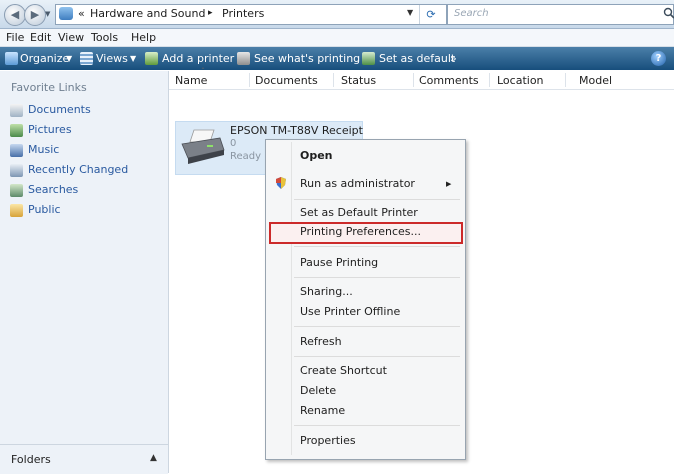 The image size is (674, 474). What do you see at coordinates (520, 80) in the screenshot?
I see `column-location: Location` at bounding box center [520, 80].